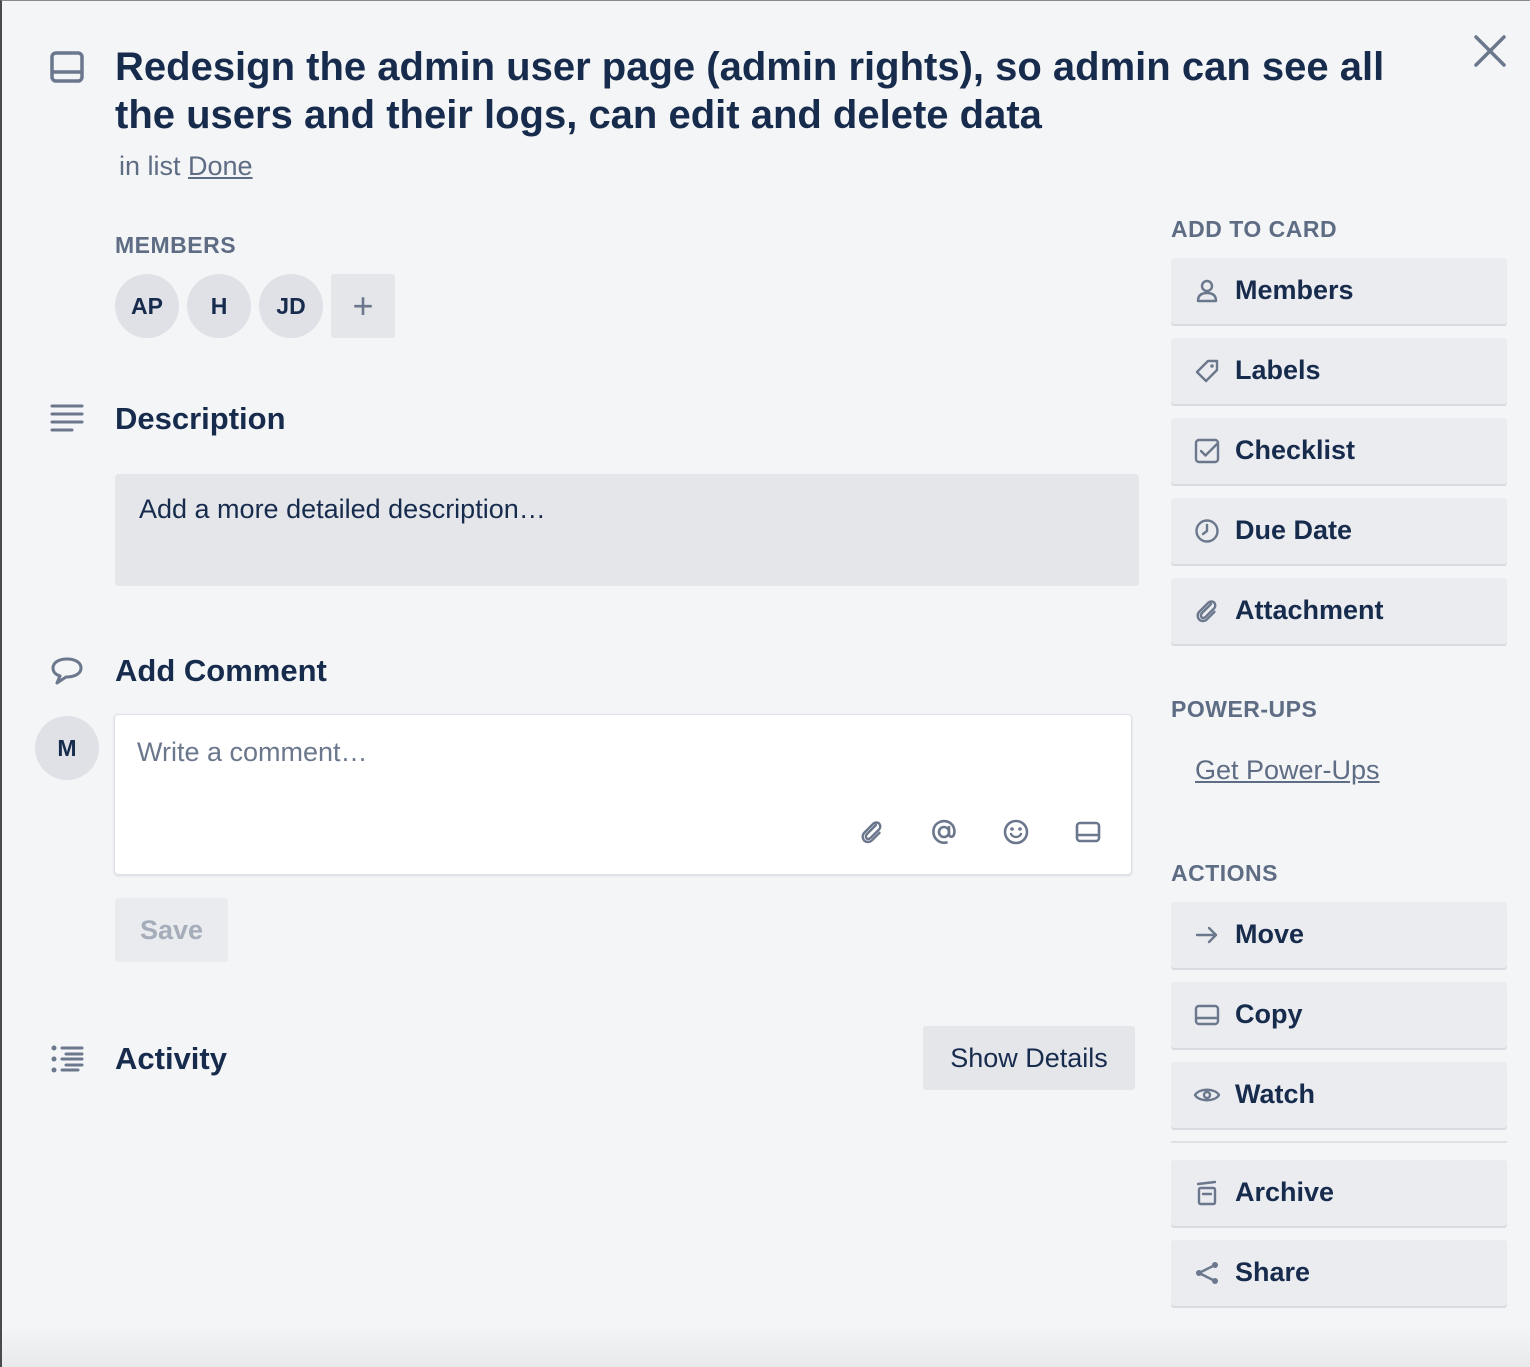 This screenshot has height=1367, width=1530. I want to click on watch-button-label: Watch, so click(1275, 1094).